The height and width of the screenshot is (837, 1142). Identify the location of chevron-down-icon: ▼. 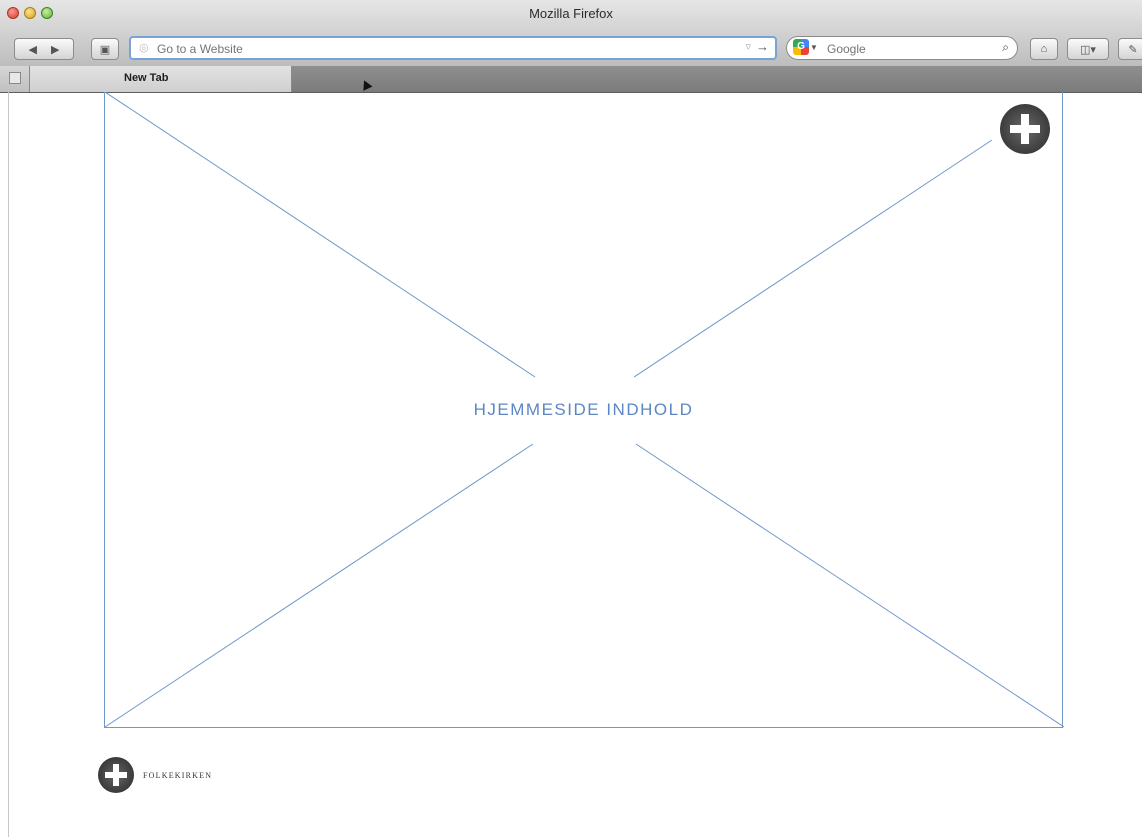
(814, 47).